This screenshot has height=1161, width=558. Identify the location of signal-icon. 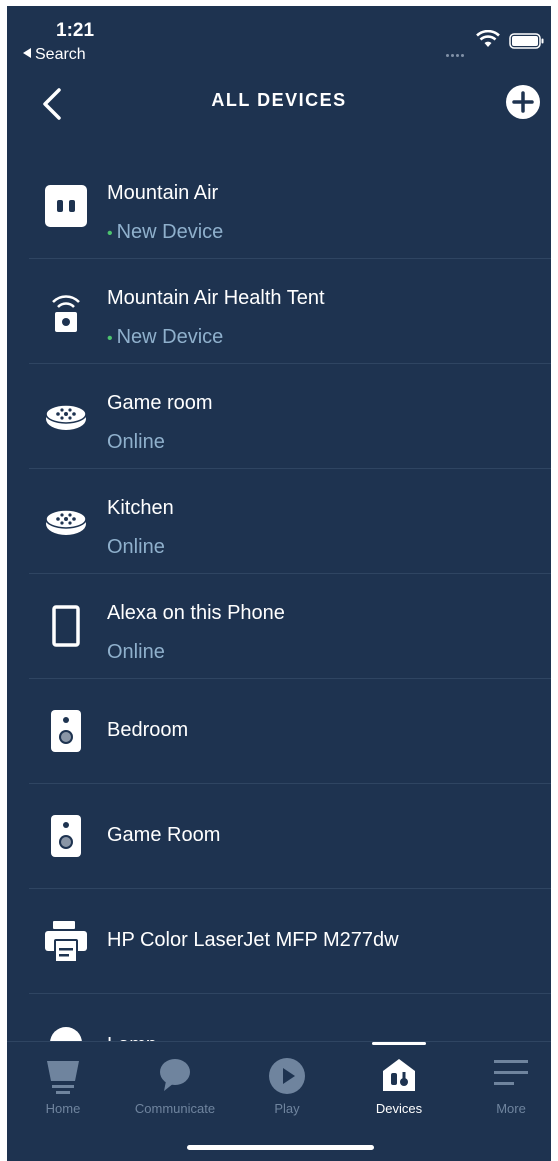
(456, 53).